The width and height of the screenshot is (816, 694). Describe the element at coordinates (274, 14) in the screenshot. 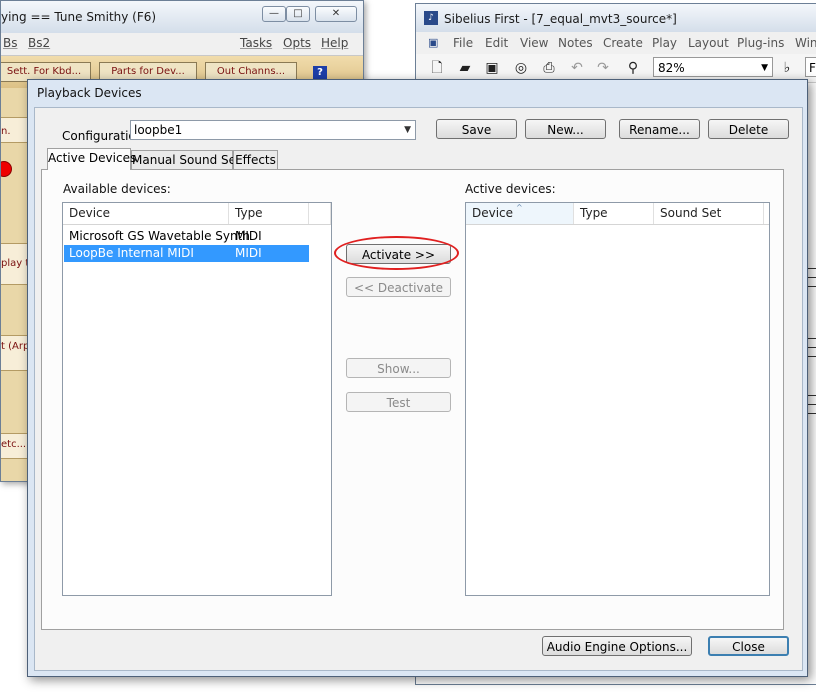

I see `minimize-button: —` at that location.